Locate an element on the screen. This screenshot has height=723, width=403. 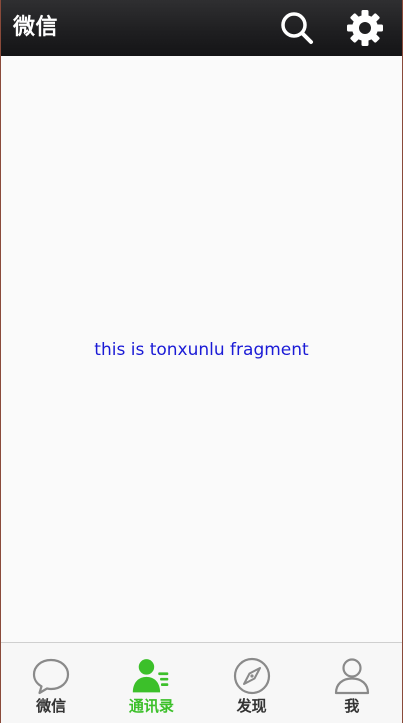
settings-button is located at coordinates (365, 28).